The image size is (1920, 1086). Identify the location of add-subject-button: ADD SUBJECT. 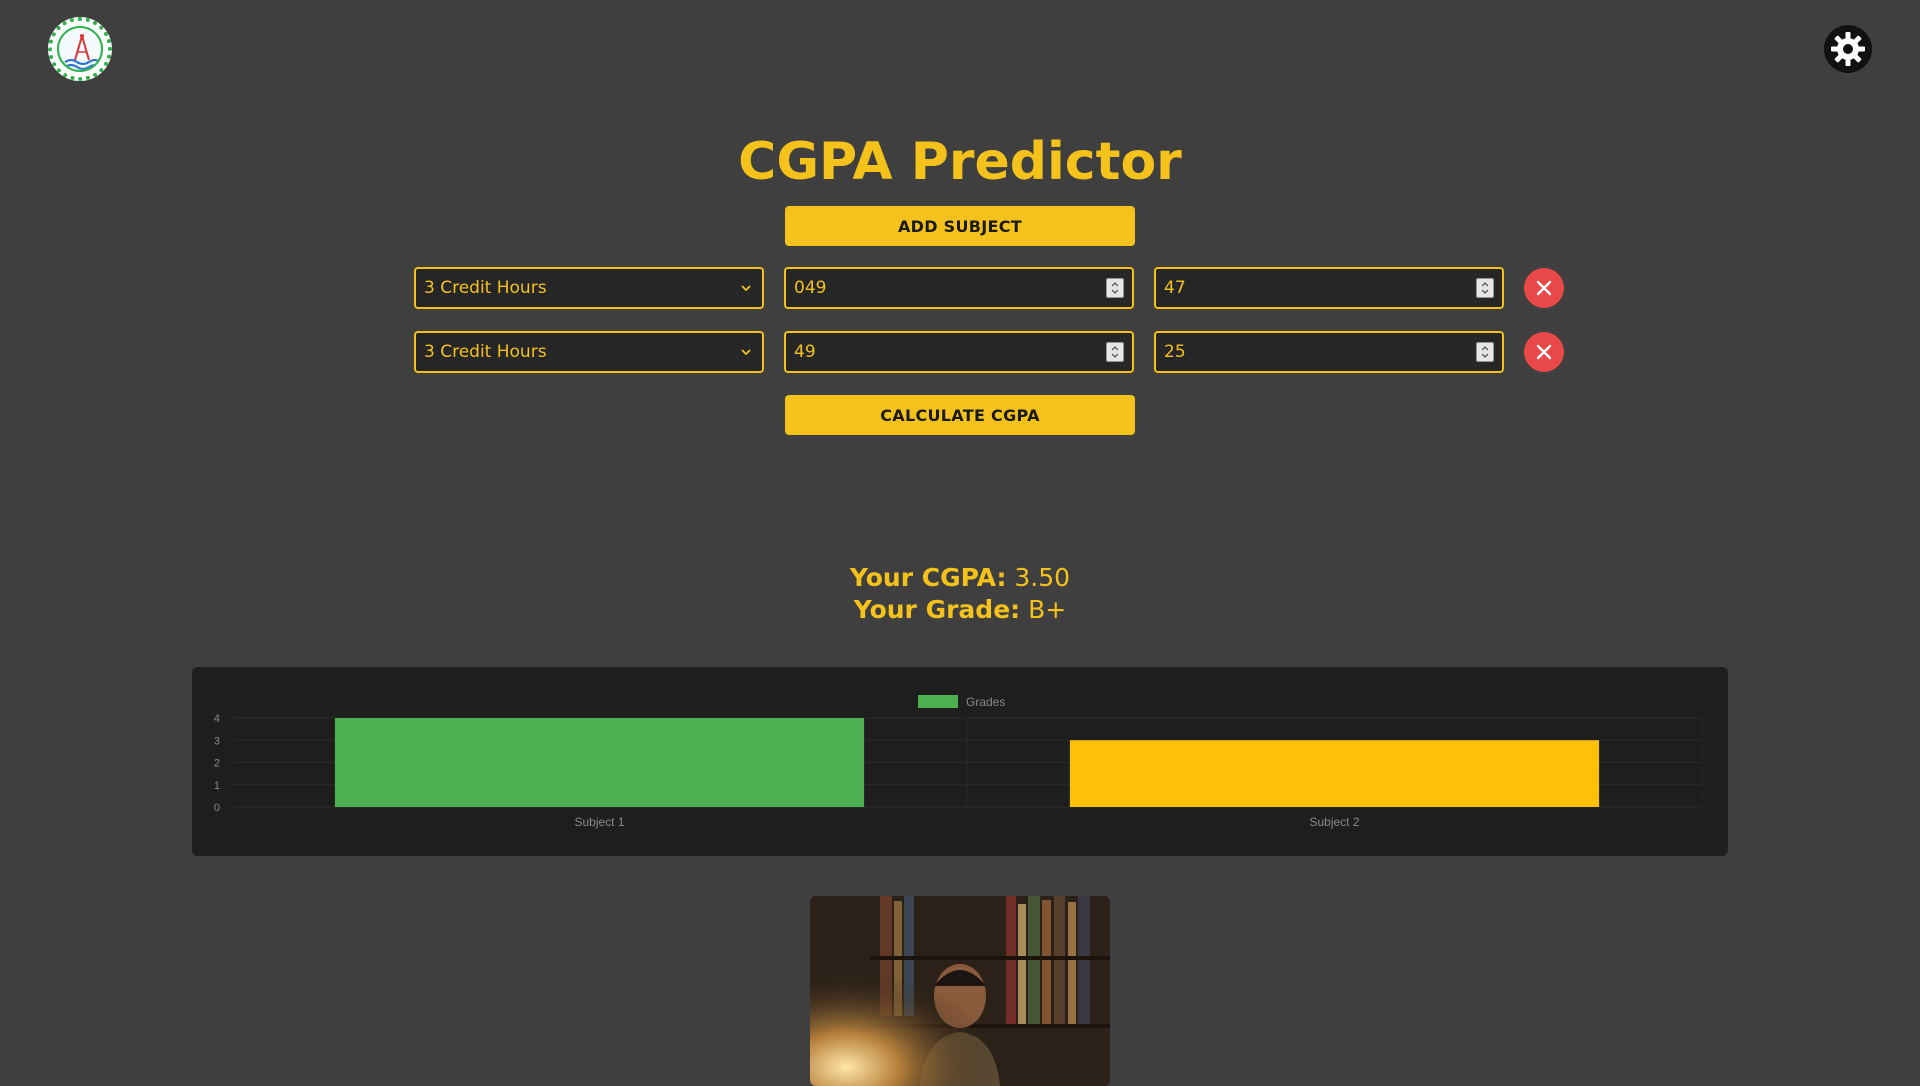
(960, 226).